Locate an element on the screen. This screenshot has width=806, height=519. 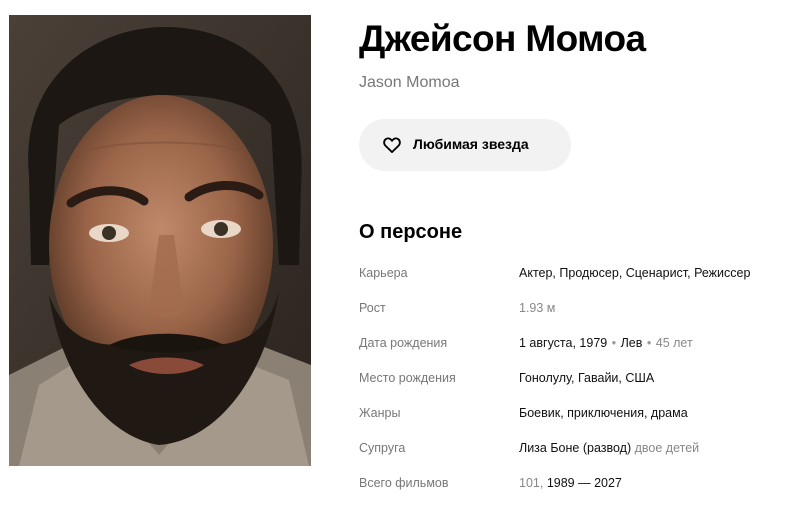
fact-row-genres: Жанры Боевик, приключения, драма is located at coordinates (579, 416).